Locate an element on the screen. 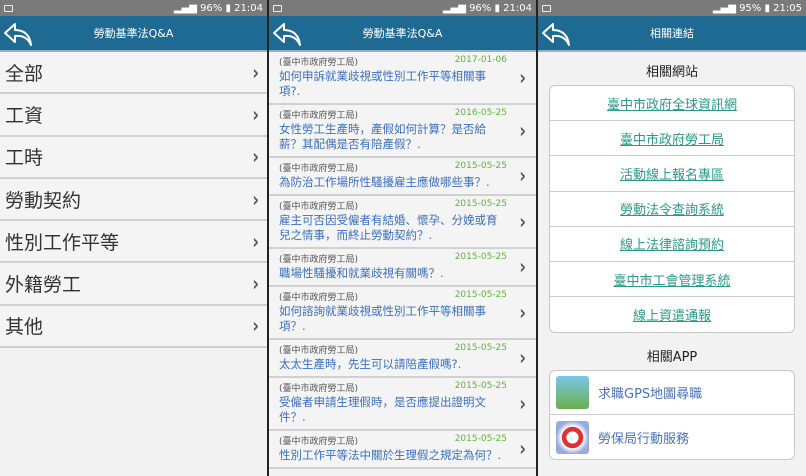 The width and height of the screenshot is (806, 476). qa-date: 2016-05-25 is located at coordinates (480, 113).